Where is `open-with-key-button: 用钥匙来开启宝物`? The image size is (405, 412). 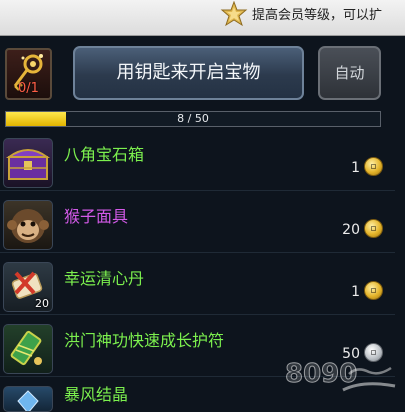
open-with-key-button: 用钥匙来开启宝物 is located at coordinates (188, 73).